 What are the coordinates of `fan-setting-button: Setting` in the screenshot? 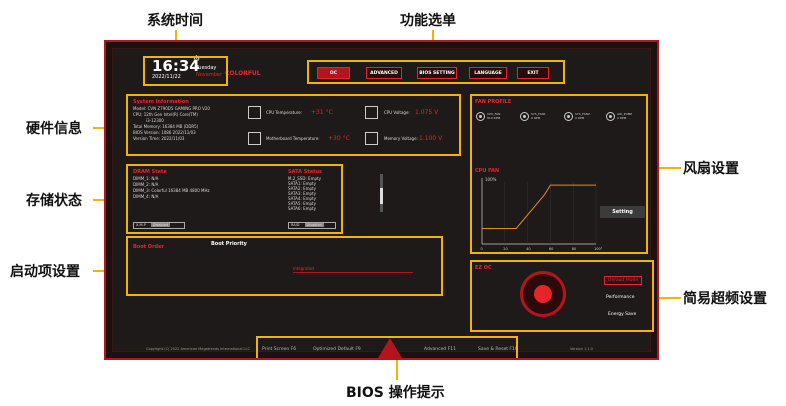 It's located at (622, 212).